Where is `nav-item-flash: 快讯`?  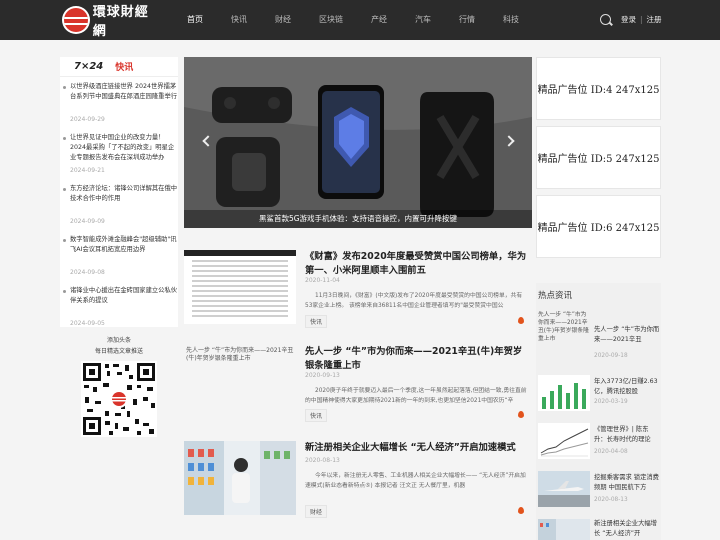
nav-item-flash: 快讯 is located at coordinates (239, 20).